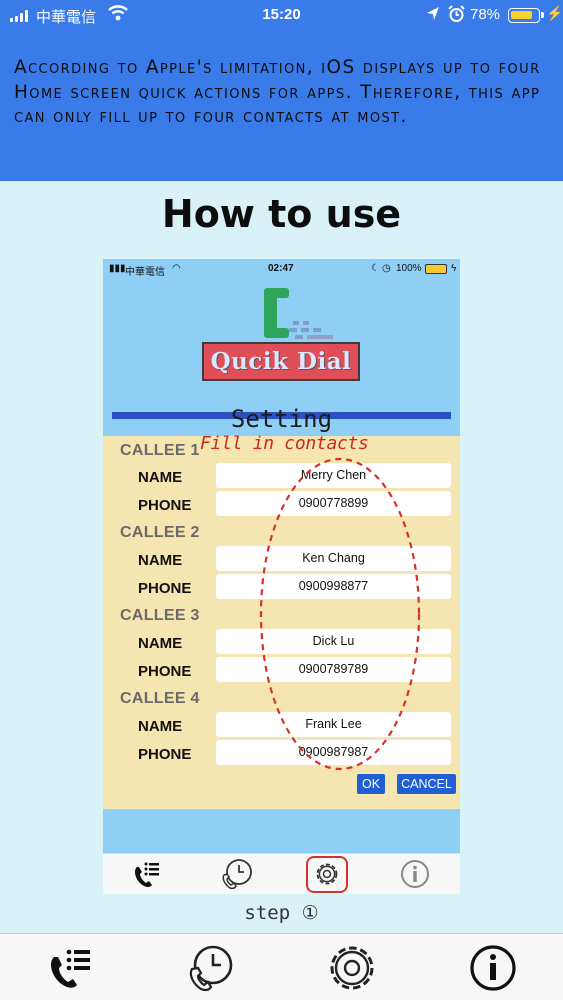  What do you see at coordinates (160, 726) in the screenshot?
I see `callee-4-name-label: NAME` at bounding box center [160, 726].